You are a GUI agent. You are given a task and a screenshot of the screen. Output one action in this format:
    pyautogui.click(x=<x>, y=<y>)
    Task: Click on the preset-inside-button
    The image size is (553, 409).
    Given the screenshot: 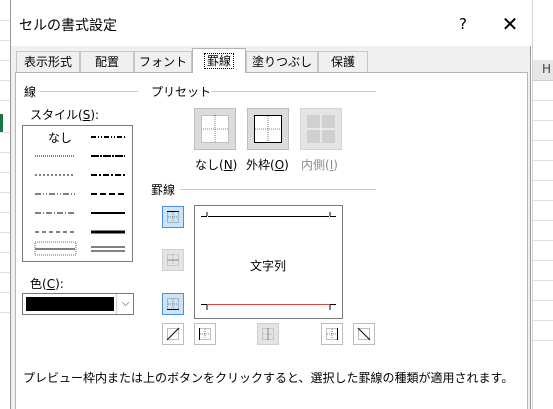 What is the action you would take?
    pyautogui.click(x=321, y=129)
    